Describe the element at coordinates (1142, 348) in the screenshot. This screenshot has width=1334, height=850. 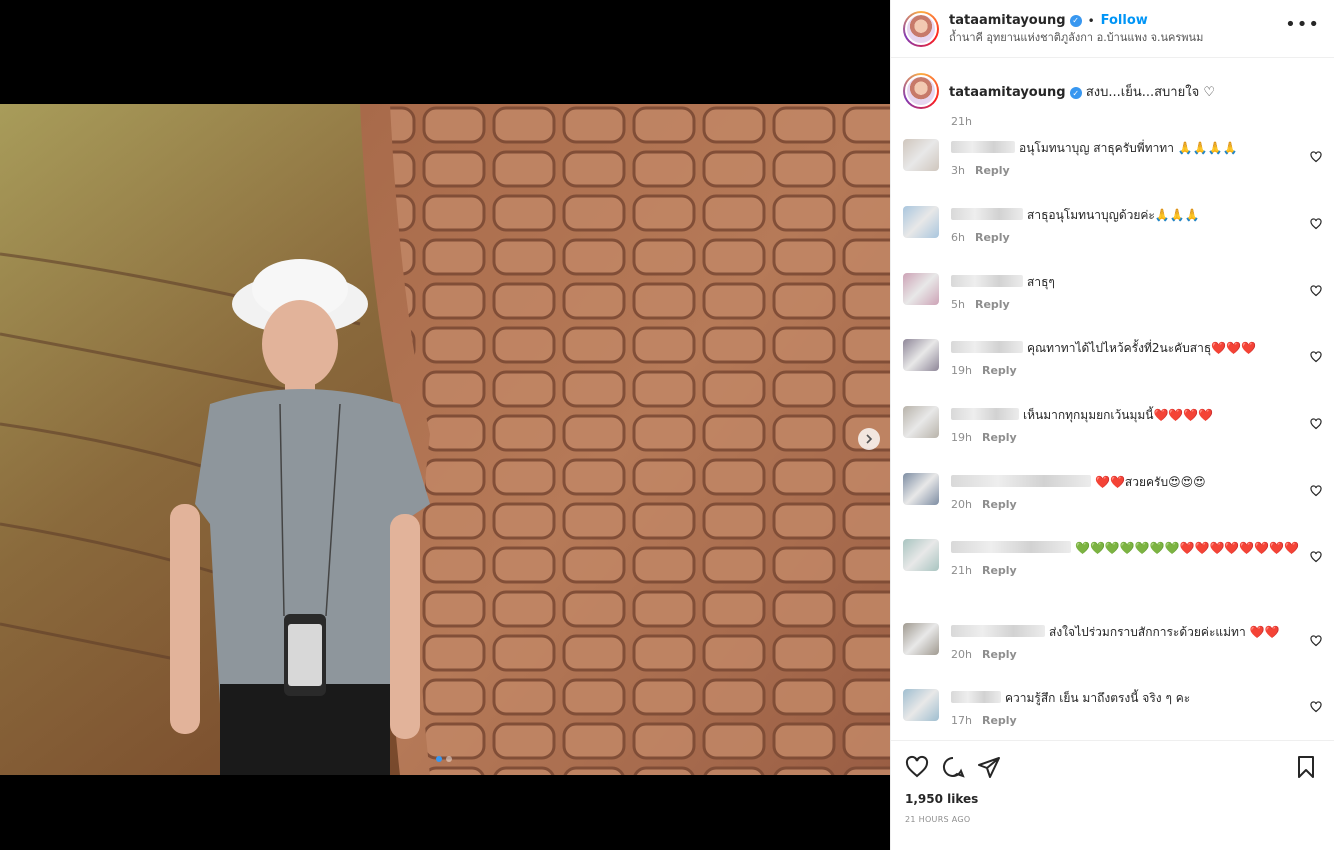
I see `comment-text: คุณทาทาได้ไปไหว้ครั้งที่2นะคับสาธุ❤️❤️❤️` at that location.